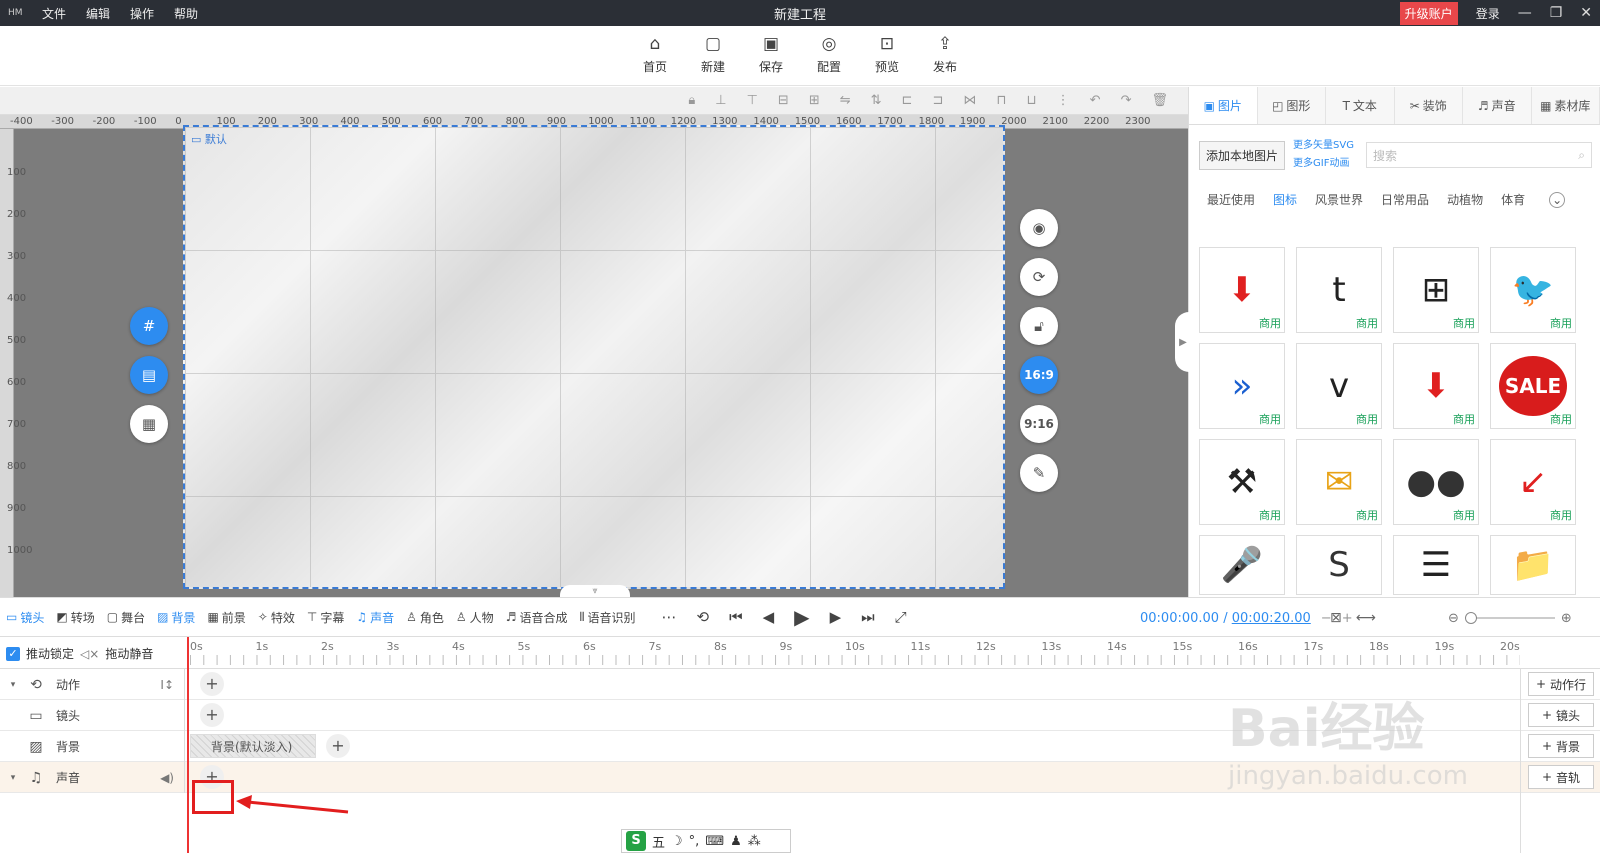 Image resolution: width=1600 pixels, height=853 pixels. Describe the element at coordinates (595, 591) in the screenshot. I see `collapse-timeline-icon: ⩔` at that location.